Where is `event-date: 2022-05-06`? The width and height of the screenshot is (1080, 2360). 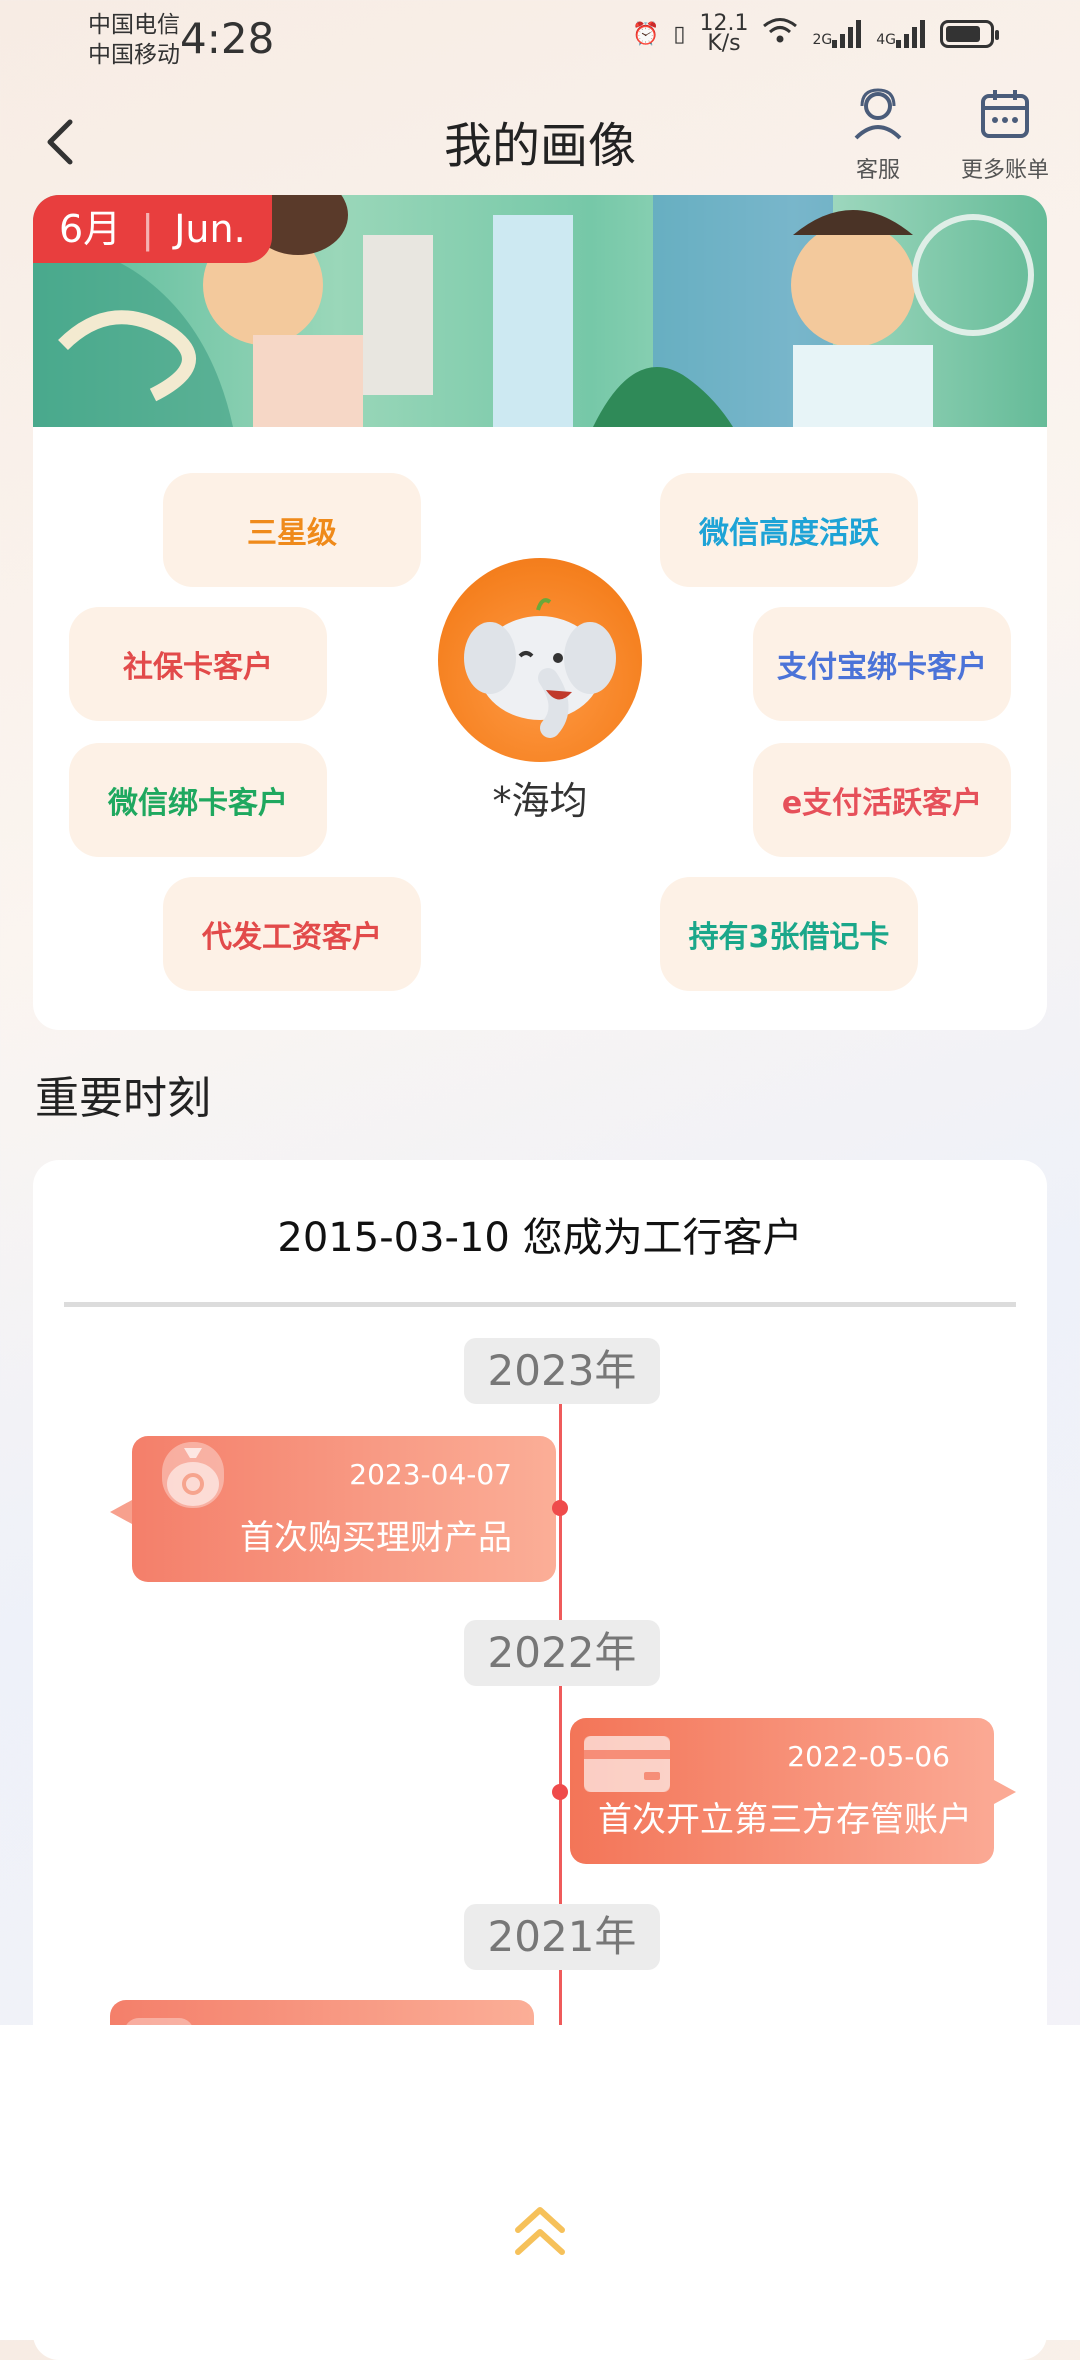 event-date: 2022-05-06 is located at coordinates (868, 1756).